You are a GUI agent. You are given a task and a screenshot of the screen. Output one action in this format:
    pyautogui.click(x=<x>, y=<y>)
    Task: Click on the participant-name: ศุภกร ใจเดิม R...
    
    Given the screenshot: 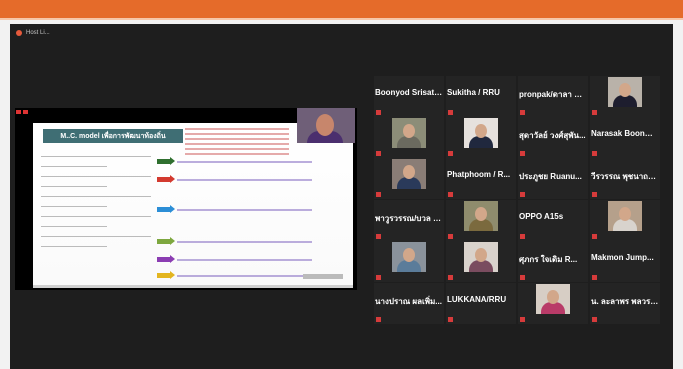 What is the action you would take?
    pyautogui.click(x=548, y=259)
    